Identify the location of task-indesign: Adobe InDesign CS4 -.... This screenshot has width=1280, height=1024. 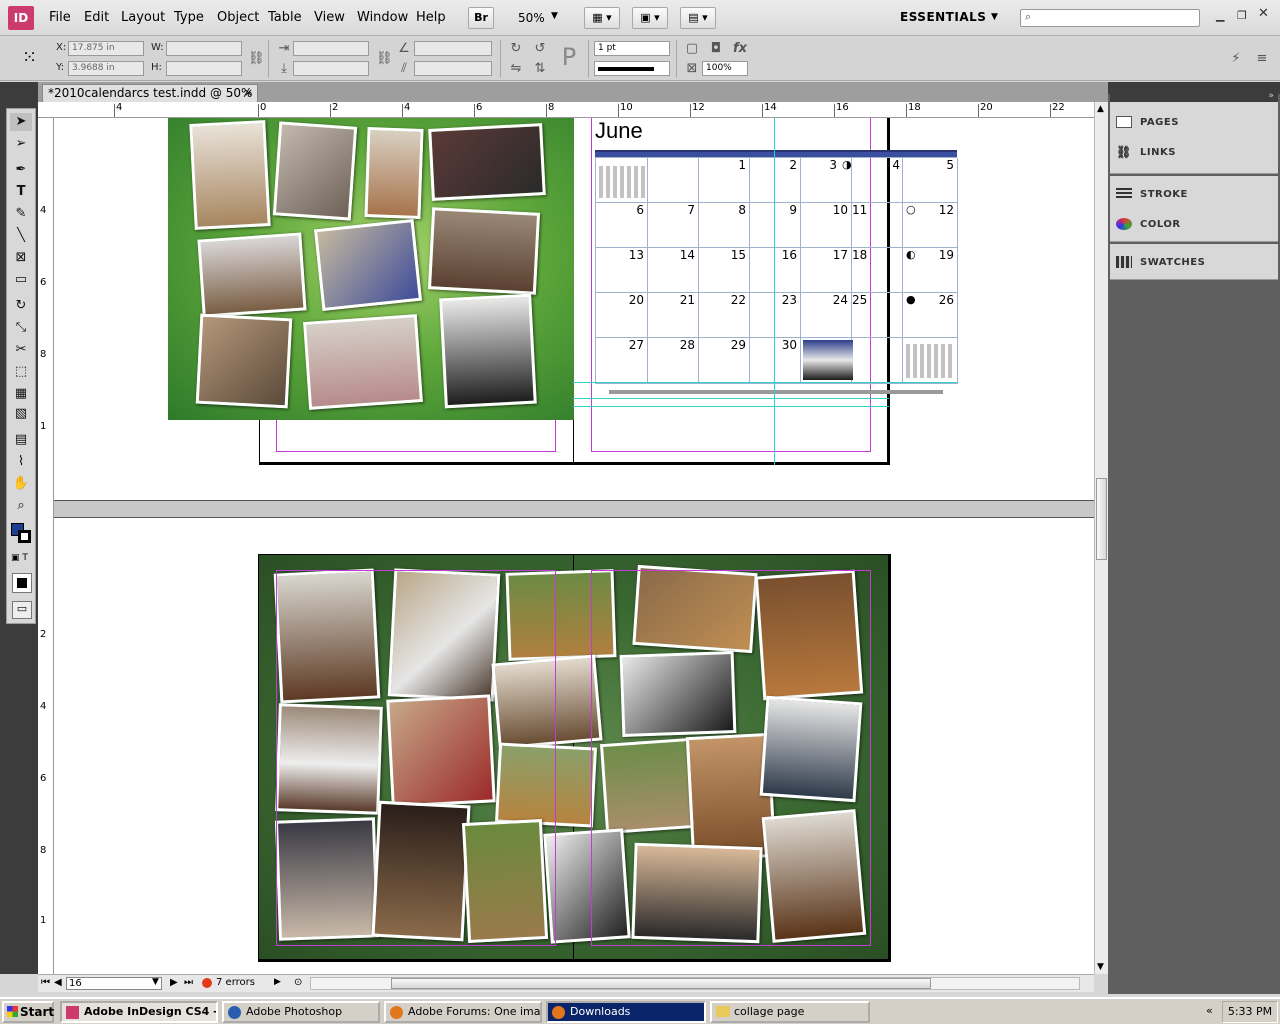
(139, 1012).